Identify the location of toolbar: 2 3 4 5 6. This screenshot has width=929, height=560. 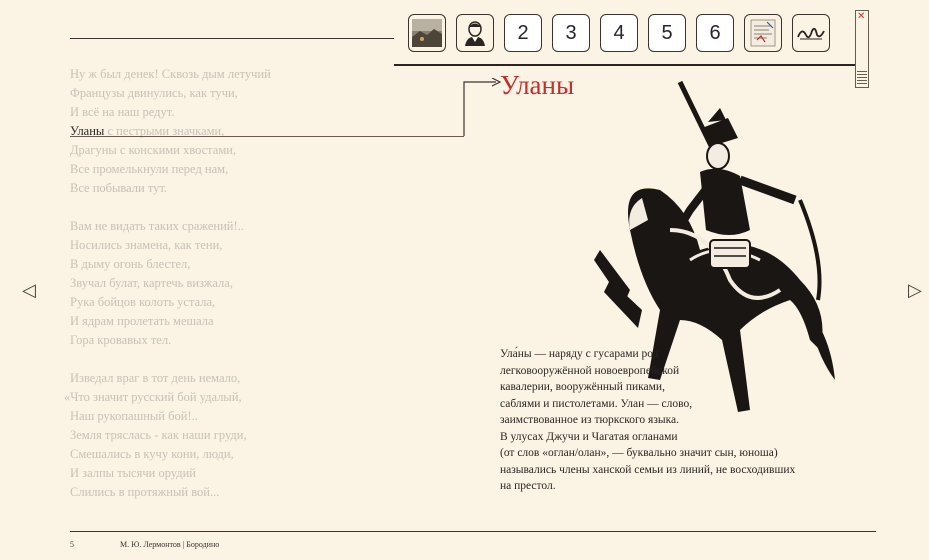
(619, 33).